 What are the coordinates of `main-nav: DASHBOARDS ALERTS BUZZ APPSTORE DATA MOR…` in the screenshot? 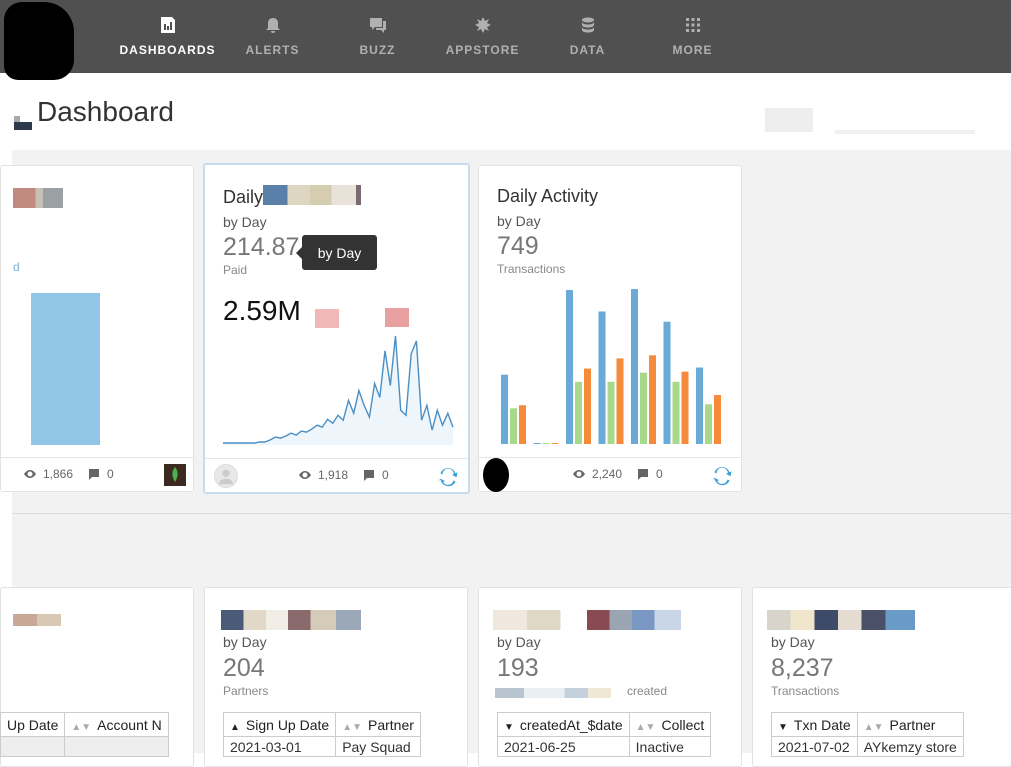 It's located at (430, 36).